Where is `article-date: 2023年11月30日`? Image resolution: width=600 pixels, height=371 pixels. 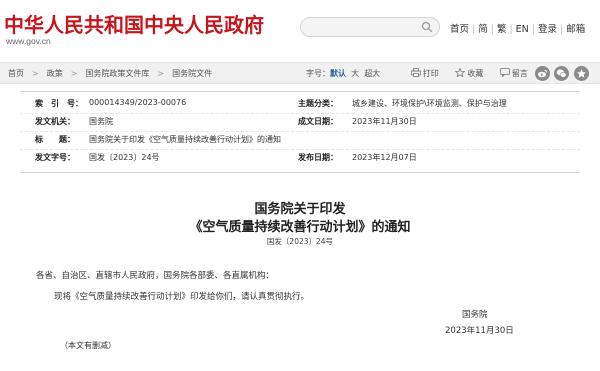 article-date: 2023年11月30日 is located at coordinates (479, 331).